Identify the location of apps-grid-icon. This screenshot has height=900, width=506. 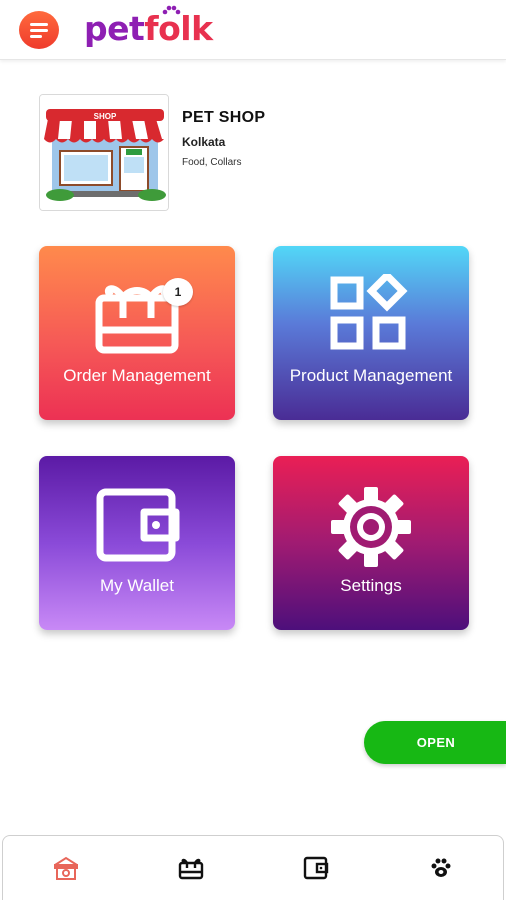
(371, 314).